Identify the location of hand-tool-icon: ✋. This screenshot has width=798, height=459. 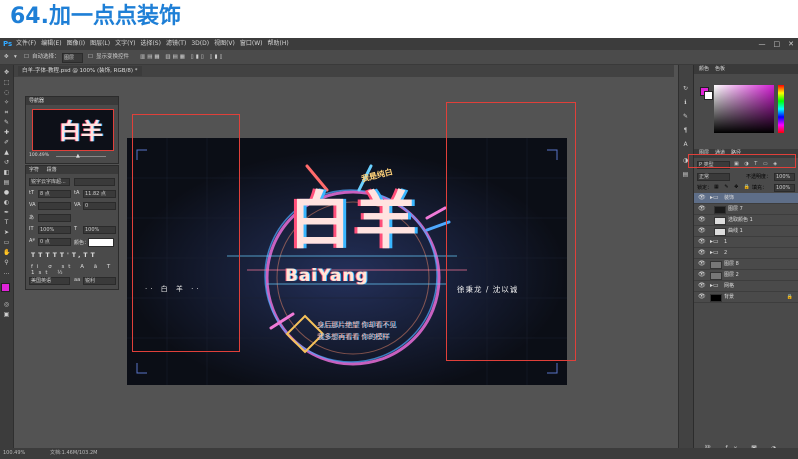
(6, 252).